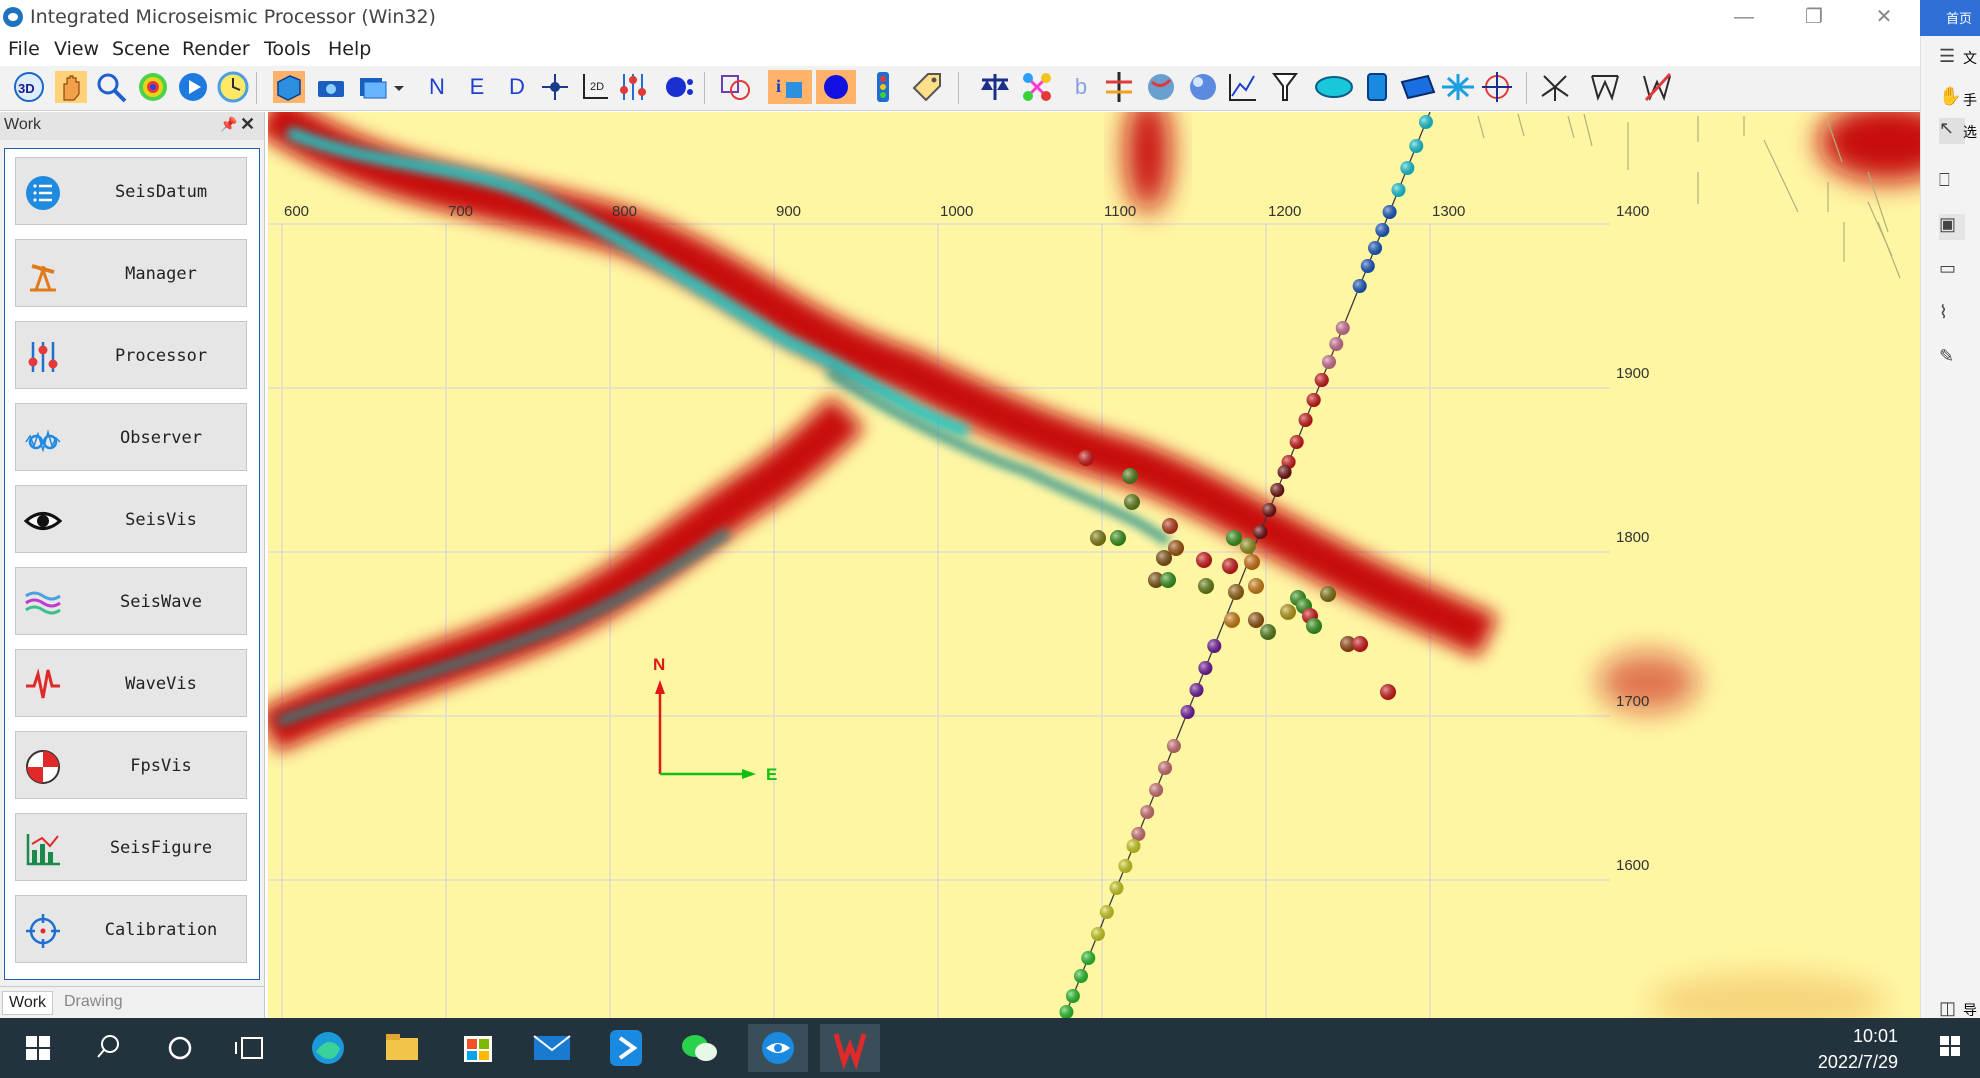 The width and height of the screenshot is (1980, 1078). Describe the element at coordinates (1037, 87) in the screenshot. I see `network-icon` at that location.